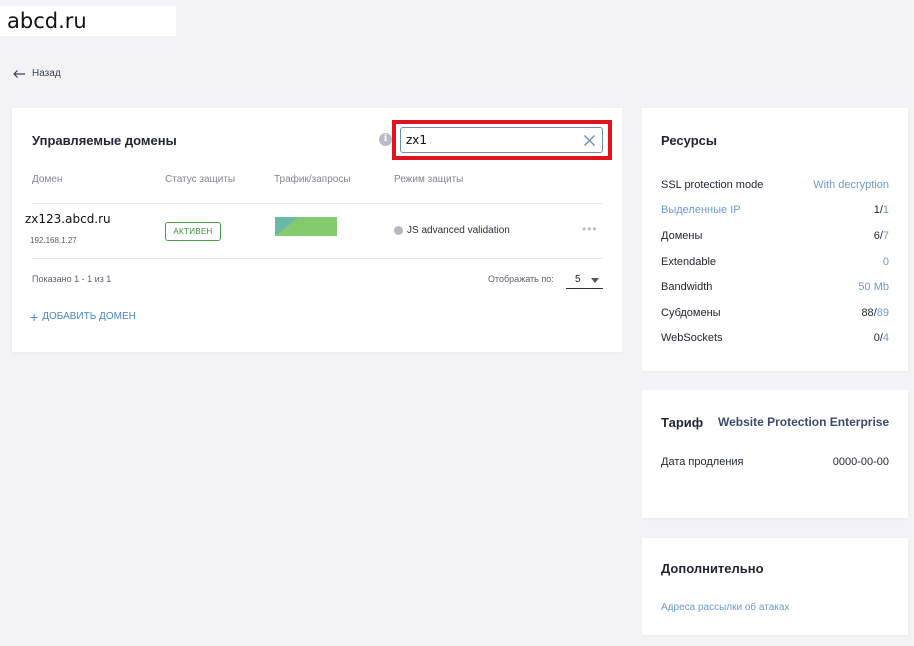 This screenshot has height=646, width=914. I want to click on resource-label: SSL protection mode, so click(712, 185).